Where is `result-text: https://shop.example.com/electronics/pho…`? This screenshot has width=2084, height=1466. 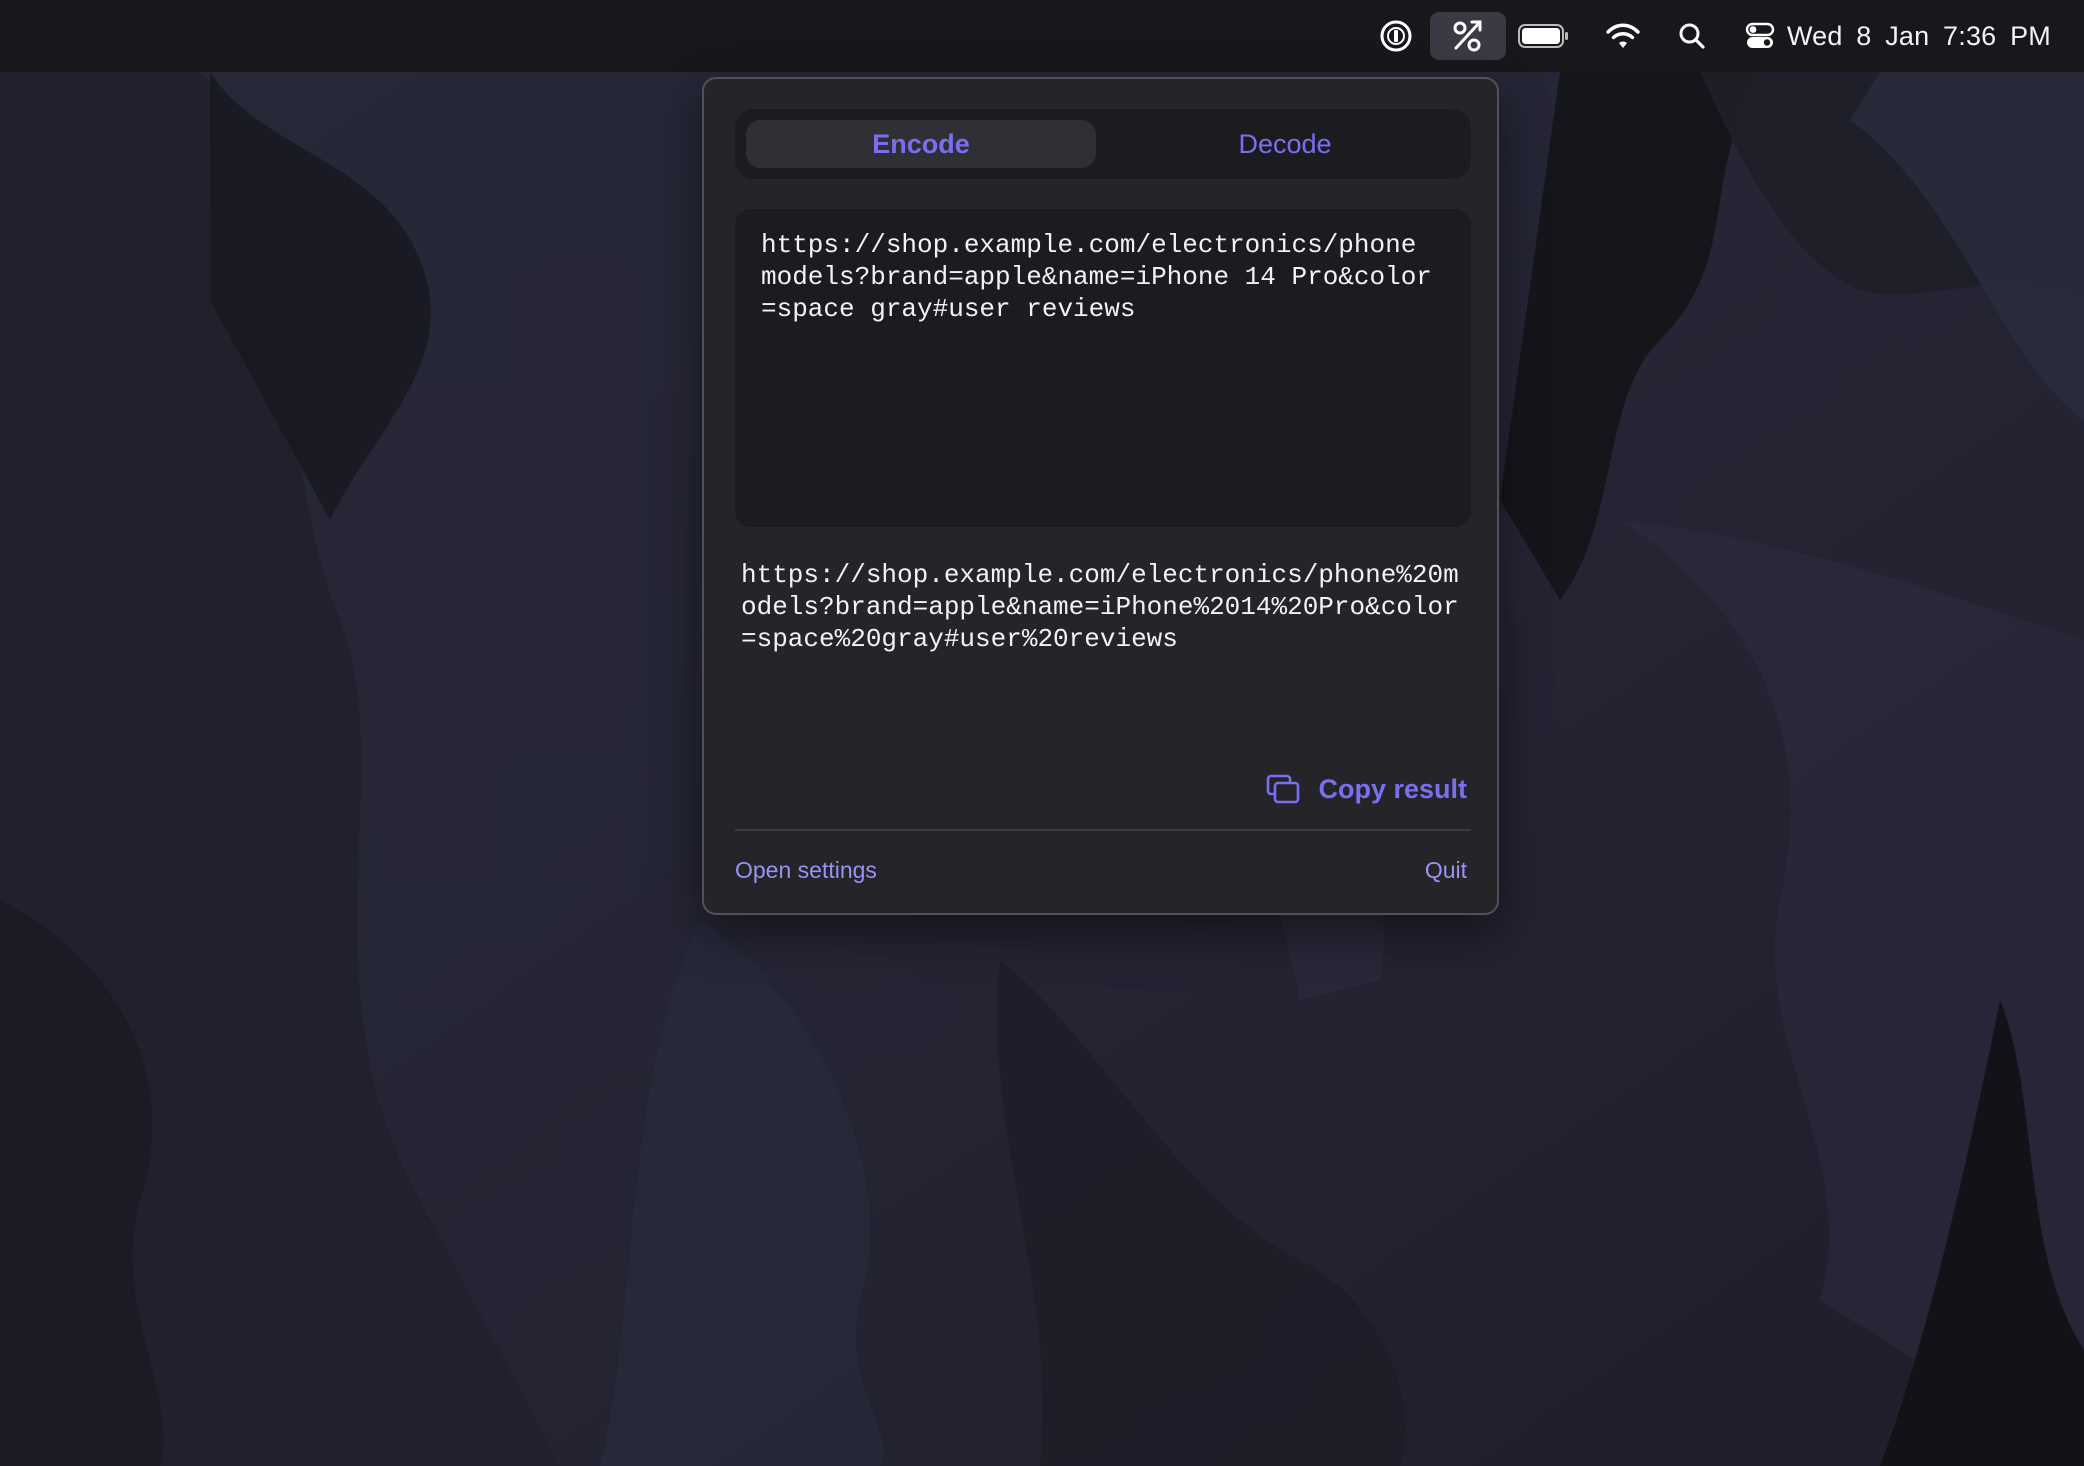 result-text: https://shop.example.com/electronics/pho… is located at coordinates (1100, 607).